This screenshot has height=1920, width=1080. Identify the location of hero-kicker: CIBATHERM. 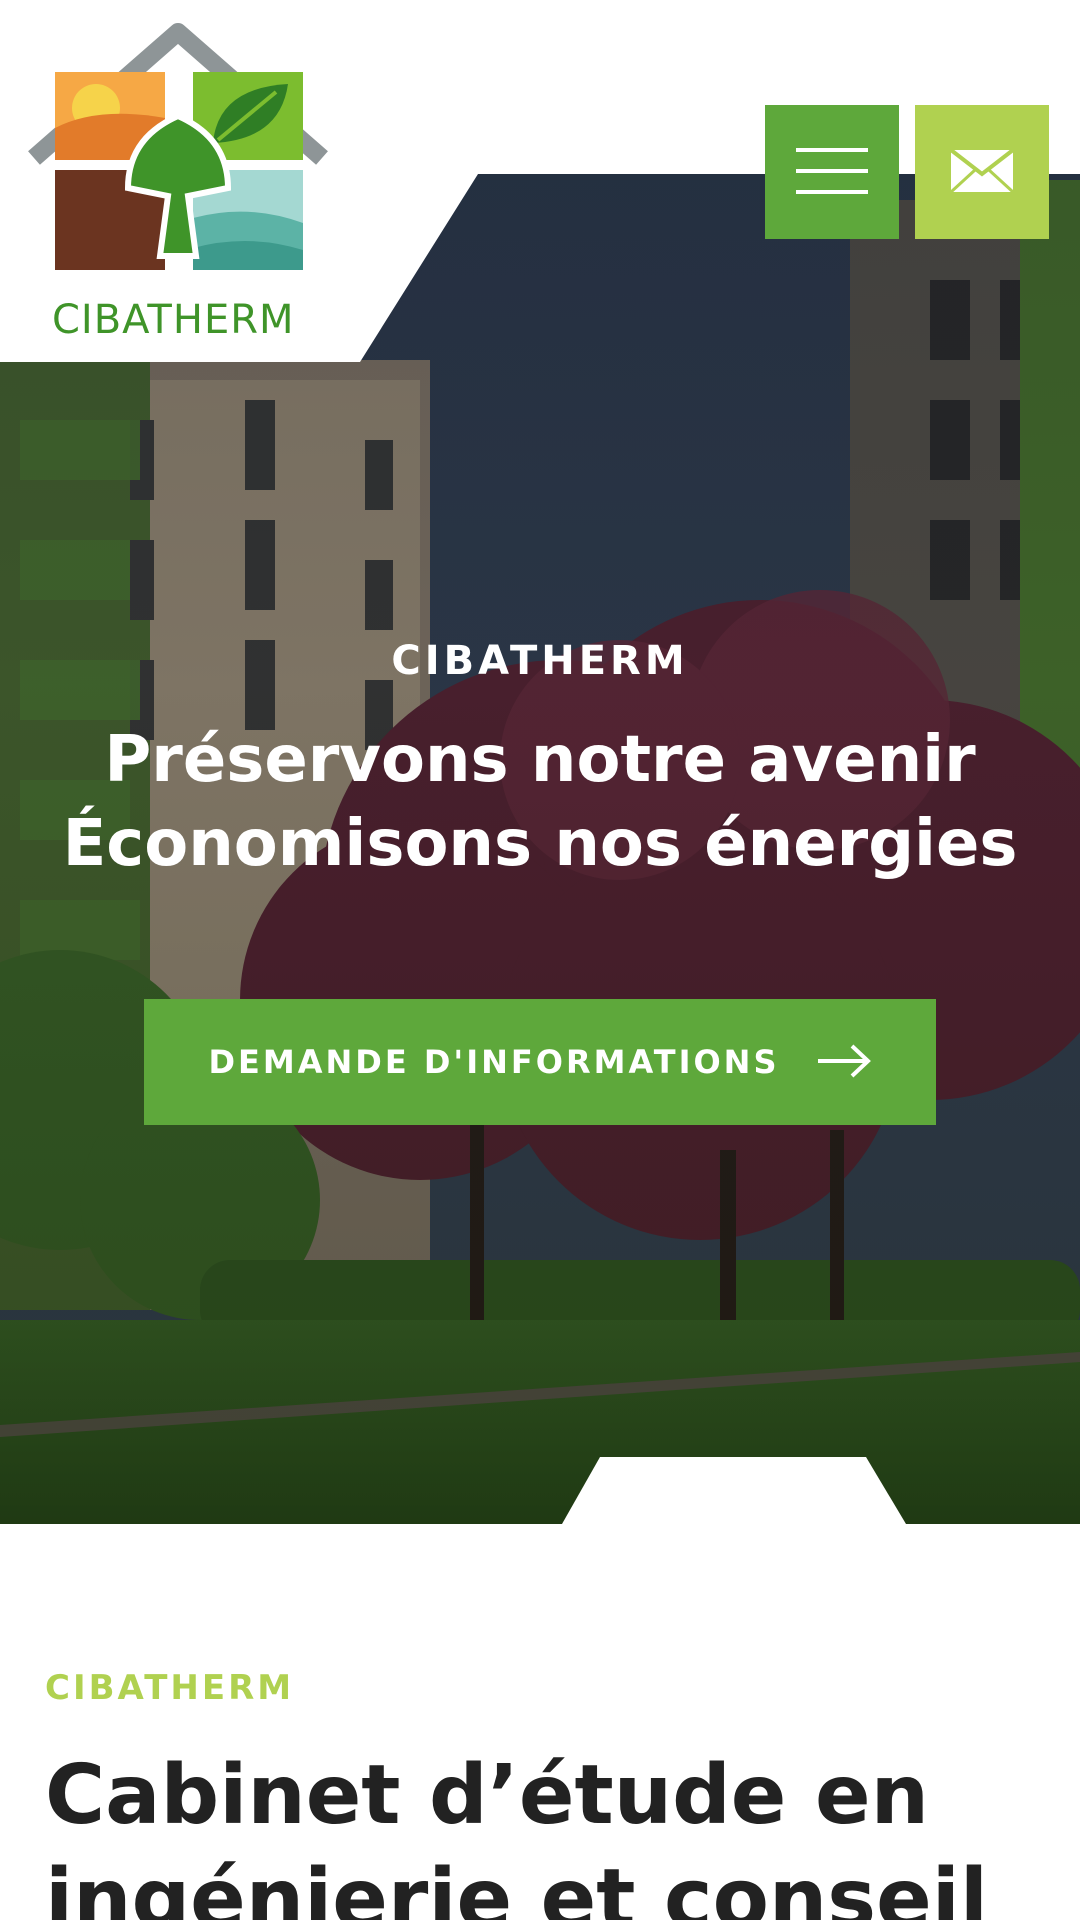
(540, 661).